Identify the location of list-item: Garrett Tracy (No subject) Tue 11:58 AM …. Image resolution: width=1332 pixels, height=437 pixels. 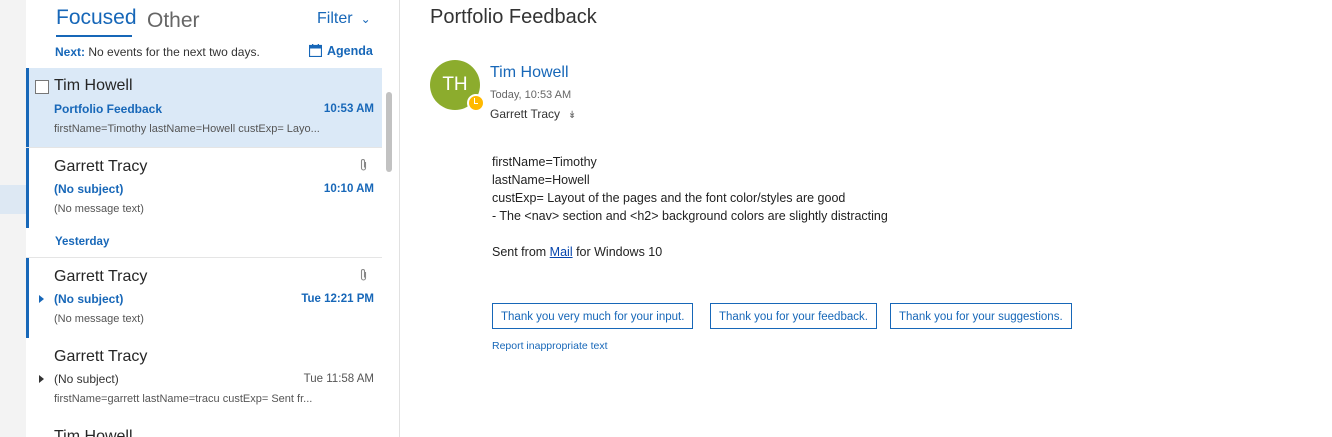
(204, 378).